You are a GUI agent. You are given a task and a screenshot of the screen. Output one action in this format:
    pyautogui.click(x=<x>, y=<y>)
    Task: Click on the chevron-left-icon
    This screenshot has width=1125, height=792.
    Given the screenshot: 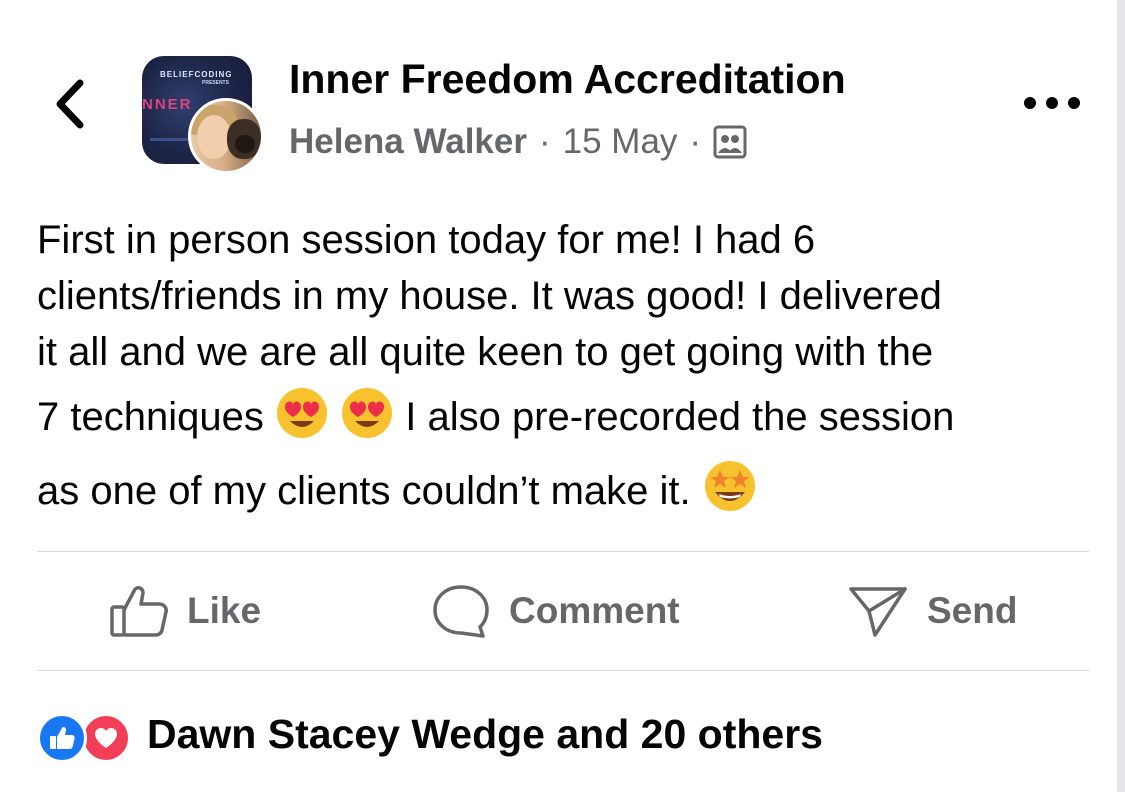 What is the action you would take?
    pyautogui.click(x=70, y=104)
    